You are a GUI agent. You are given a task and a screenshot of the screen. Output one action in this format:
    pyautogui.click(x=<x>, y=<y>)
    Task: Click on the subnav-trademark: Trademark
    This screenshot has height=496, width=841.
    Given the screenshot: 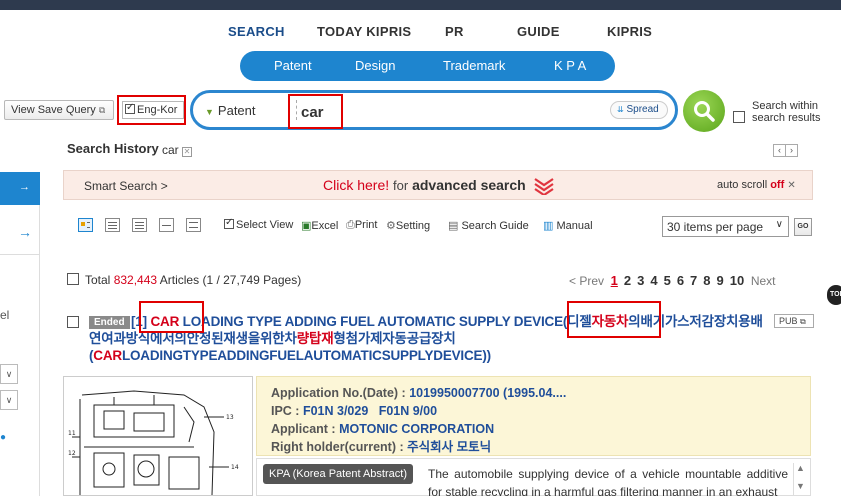 What is the action you would take?
    pyautogui.click(x=474, y=65)
    